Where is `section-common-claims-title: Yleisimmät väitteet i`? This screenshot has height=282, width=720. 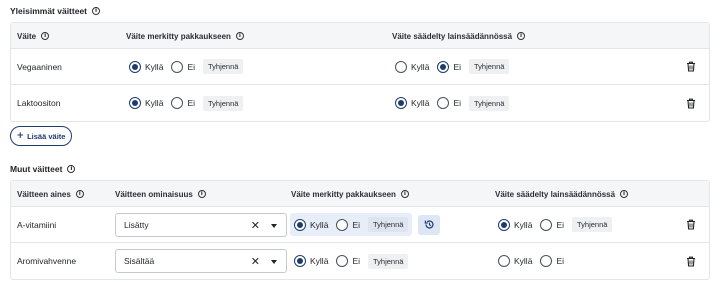
section-common-claims-title: Yleisimmät väitteet i is located at coordinates (55, 11).